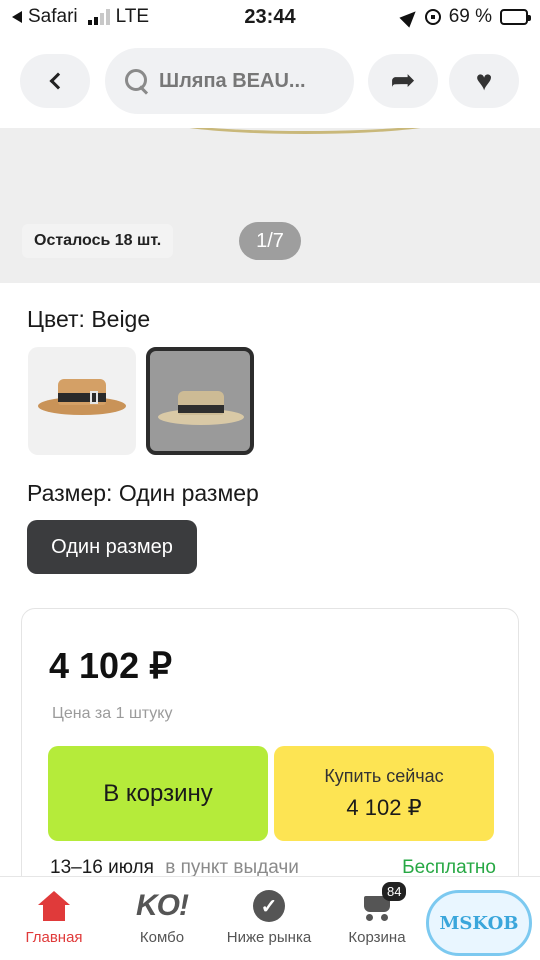 Image resolution: width=540 pixels, height=960 pixels. I want to click on favorite-button: ♥, so click(484, 81).